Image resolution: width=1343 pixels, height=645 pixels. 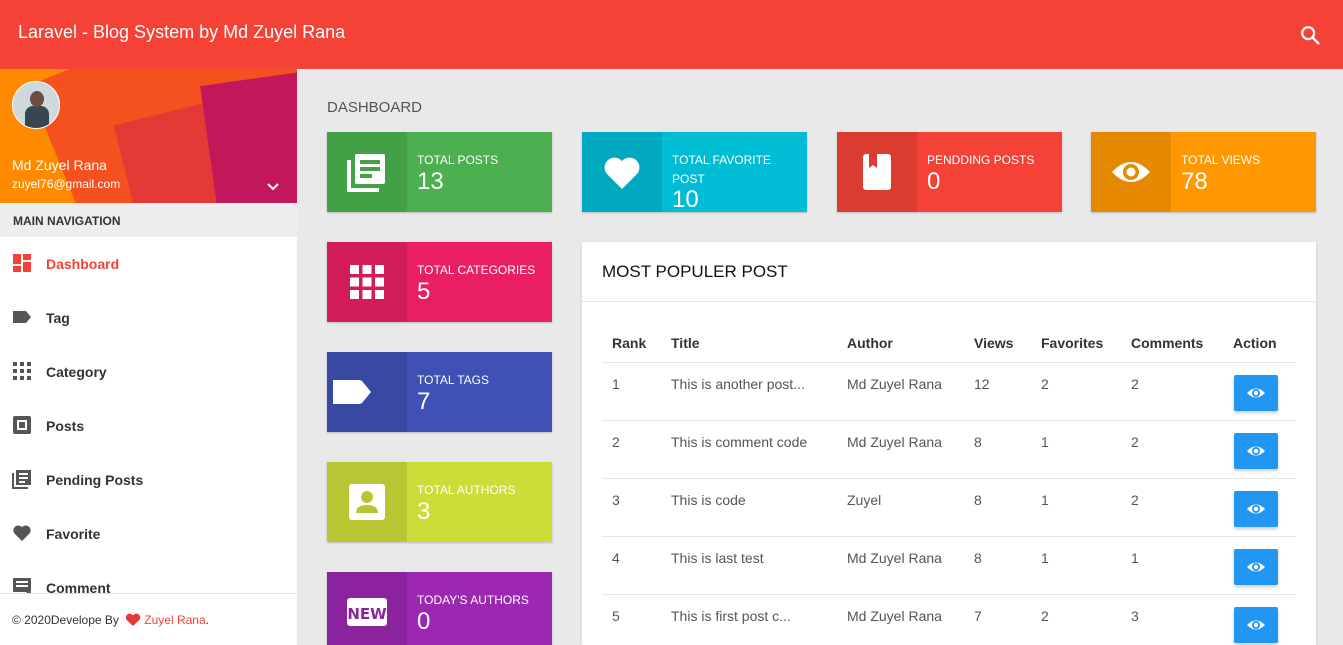 I want to click on card-value: 13, so click(x=430, y=181).